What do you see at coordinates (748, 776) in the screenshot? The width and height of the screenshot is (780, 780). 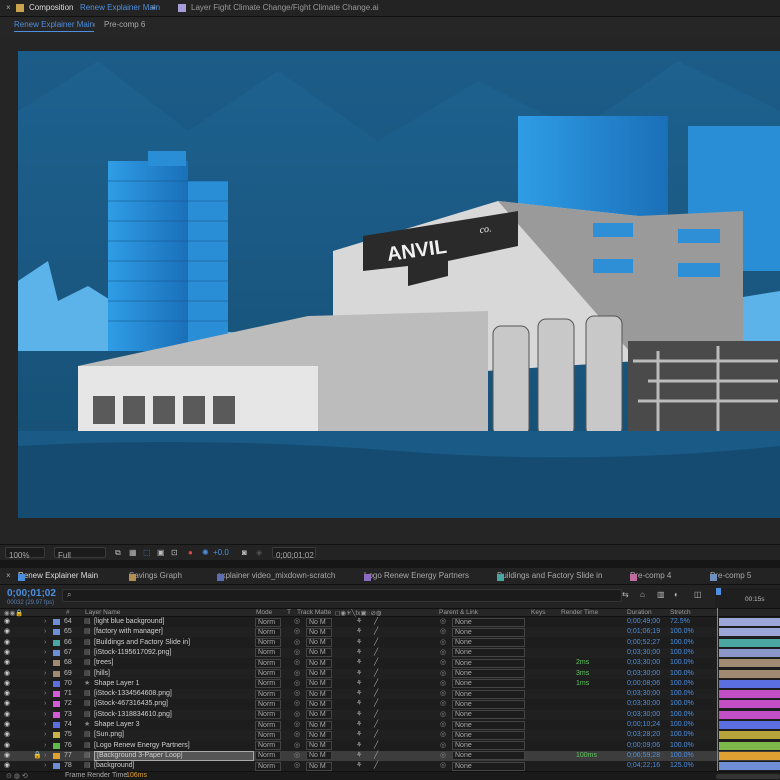 I see `zoom-slider` at bounding box center [748, 776].